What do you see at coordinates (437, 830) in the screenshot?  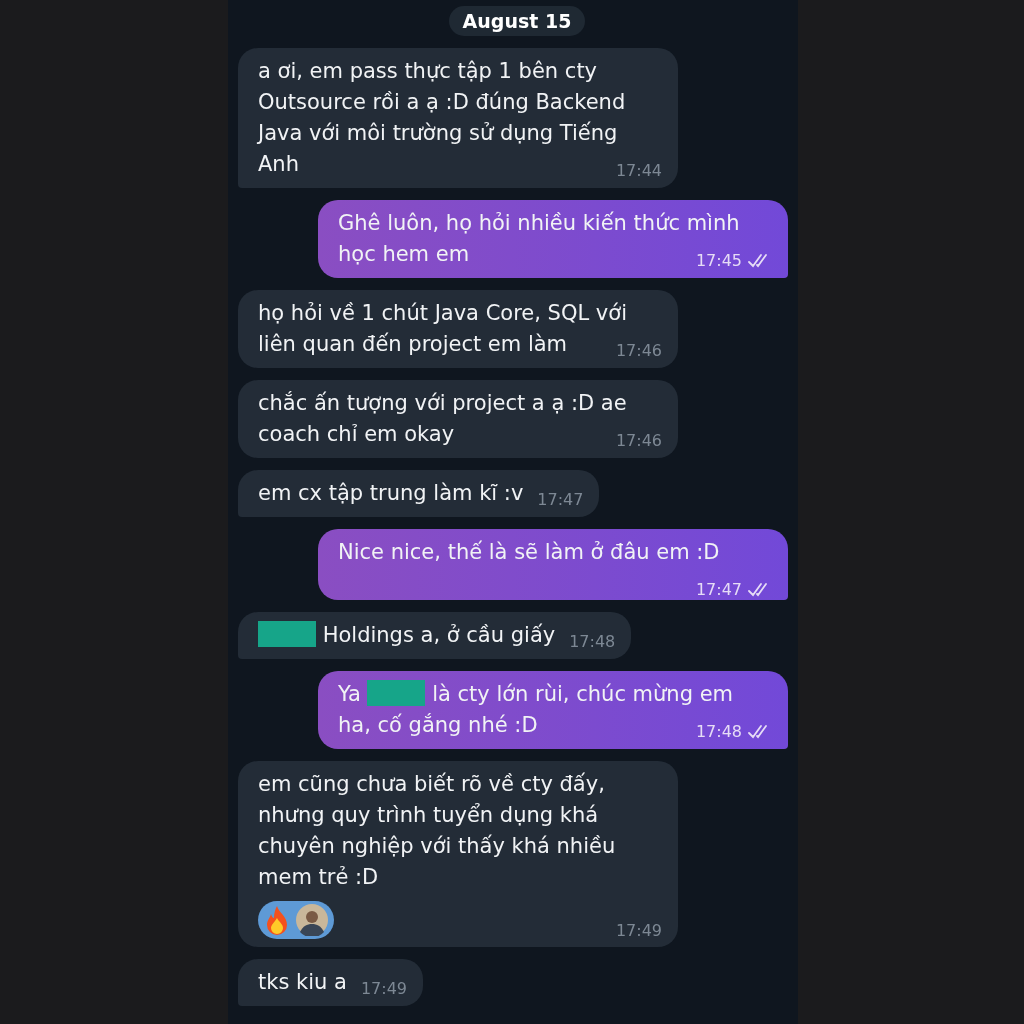 I see `message-text: em cũng chưa biết rõ về cty đấy, nhưng quy trình tuyển dụng khá chuyên nghiệp với thấy khá nhiều mem trẻ :D` at bounding box center [437, 830].